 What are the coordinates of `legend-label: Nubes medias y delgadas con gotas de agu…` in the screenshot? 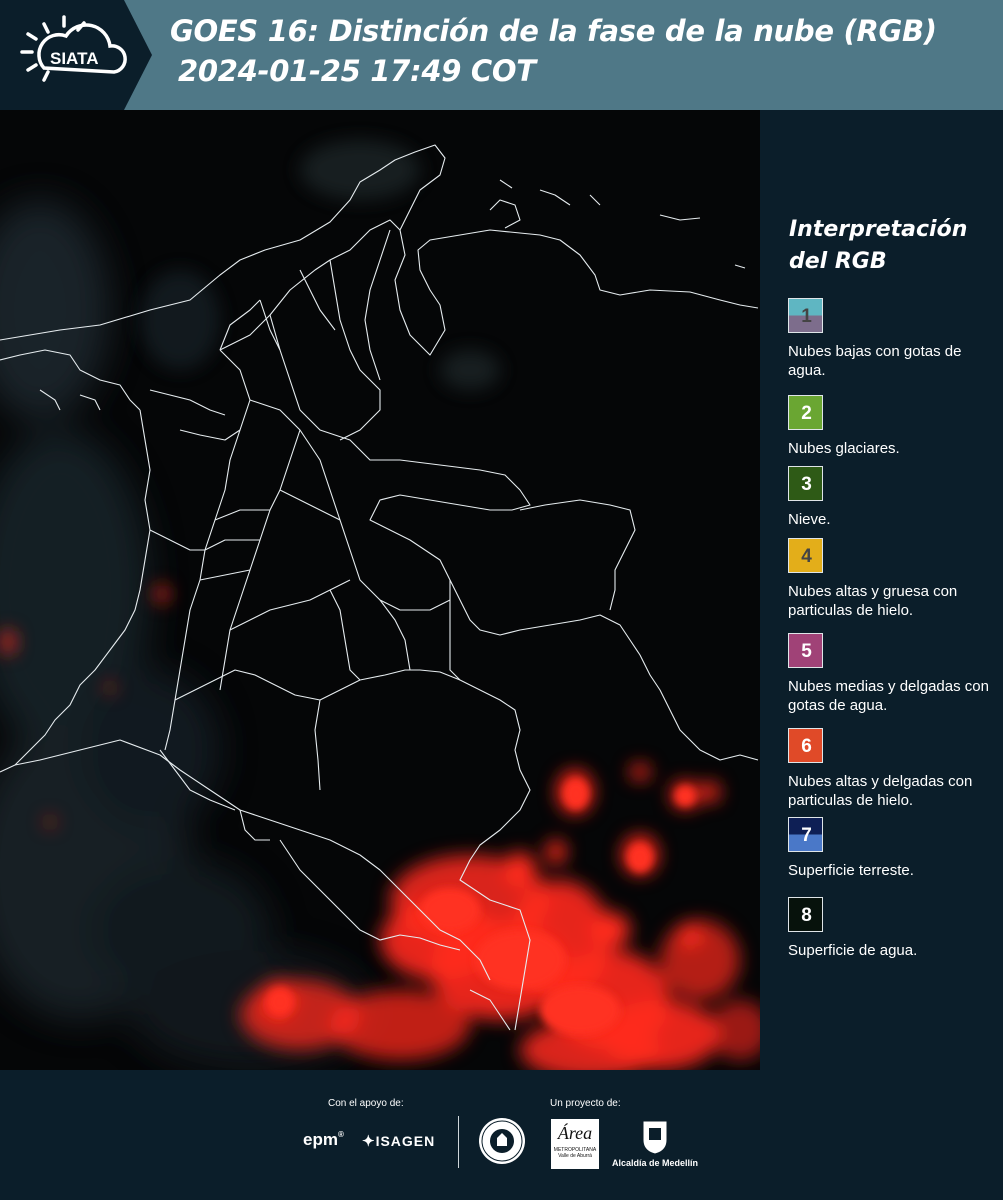 It's located at (888, 696).